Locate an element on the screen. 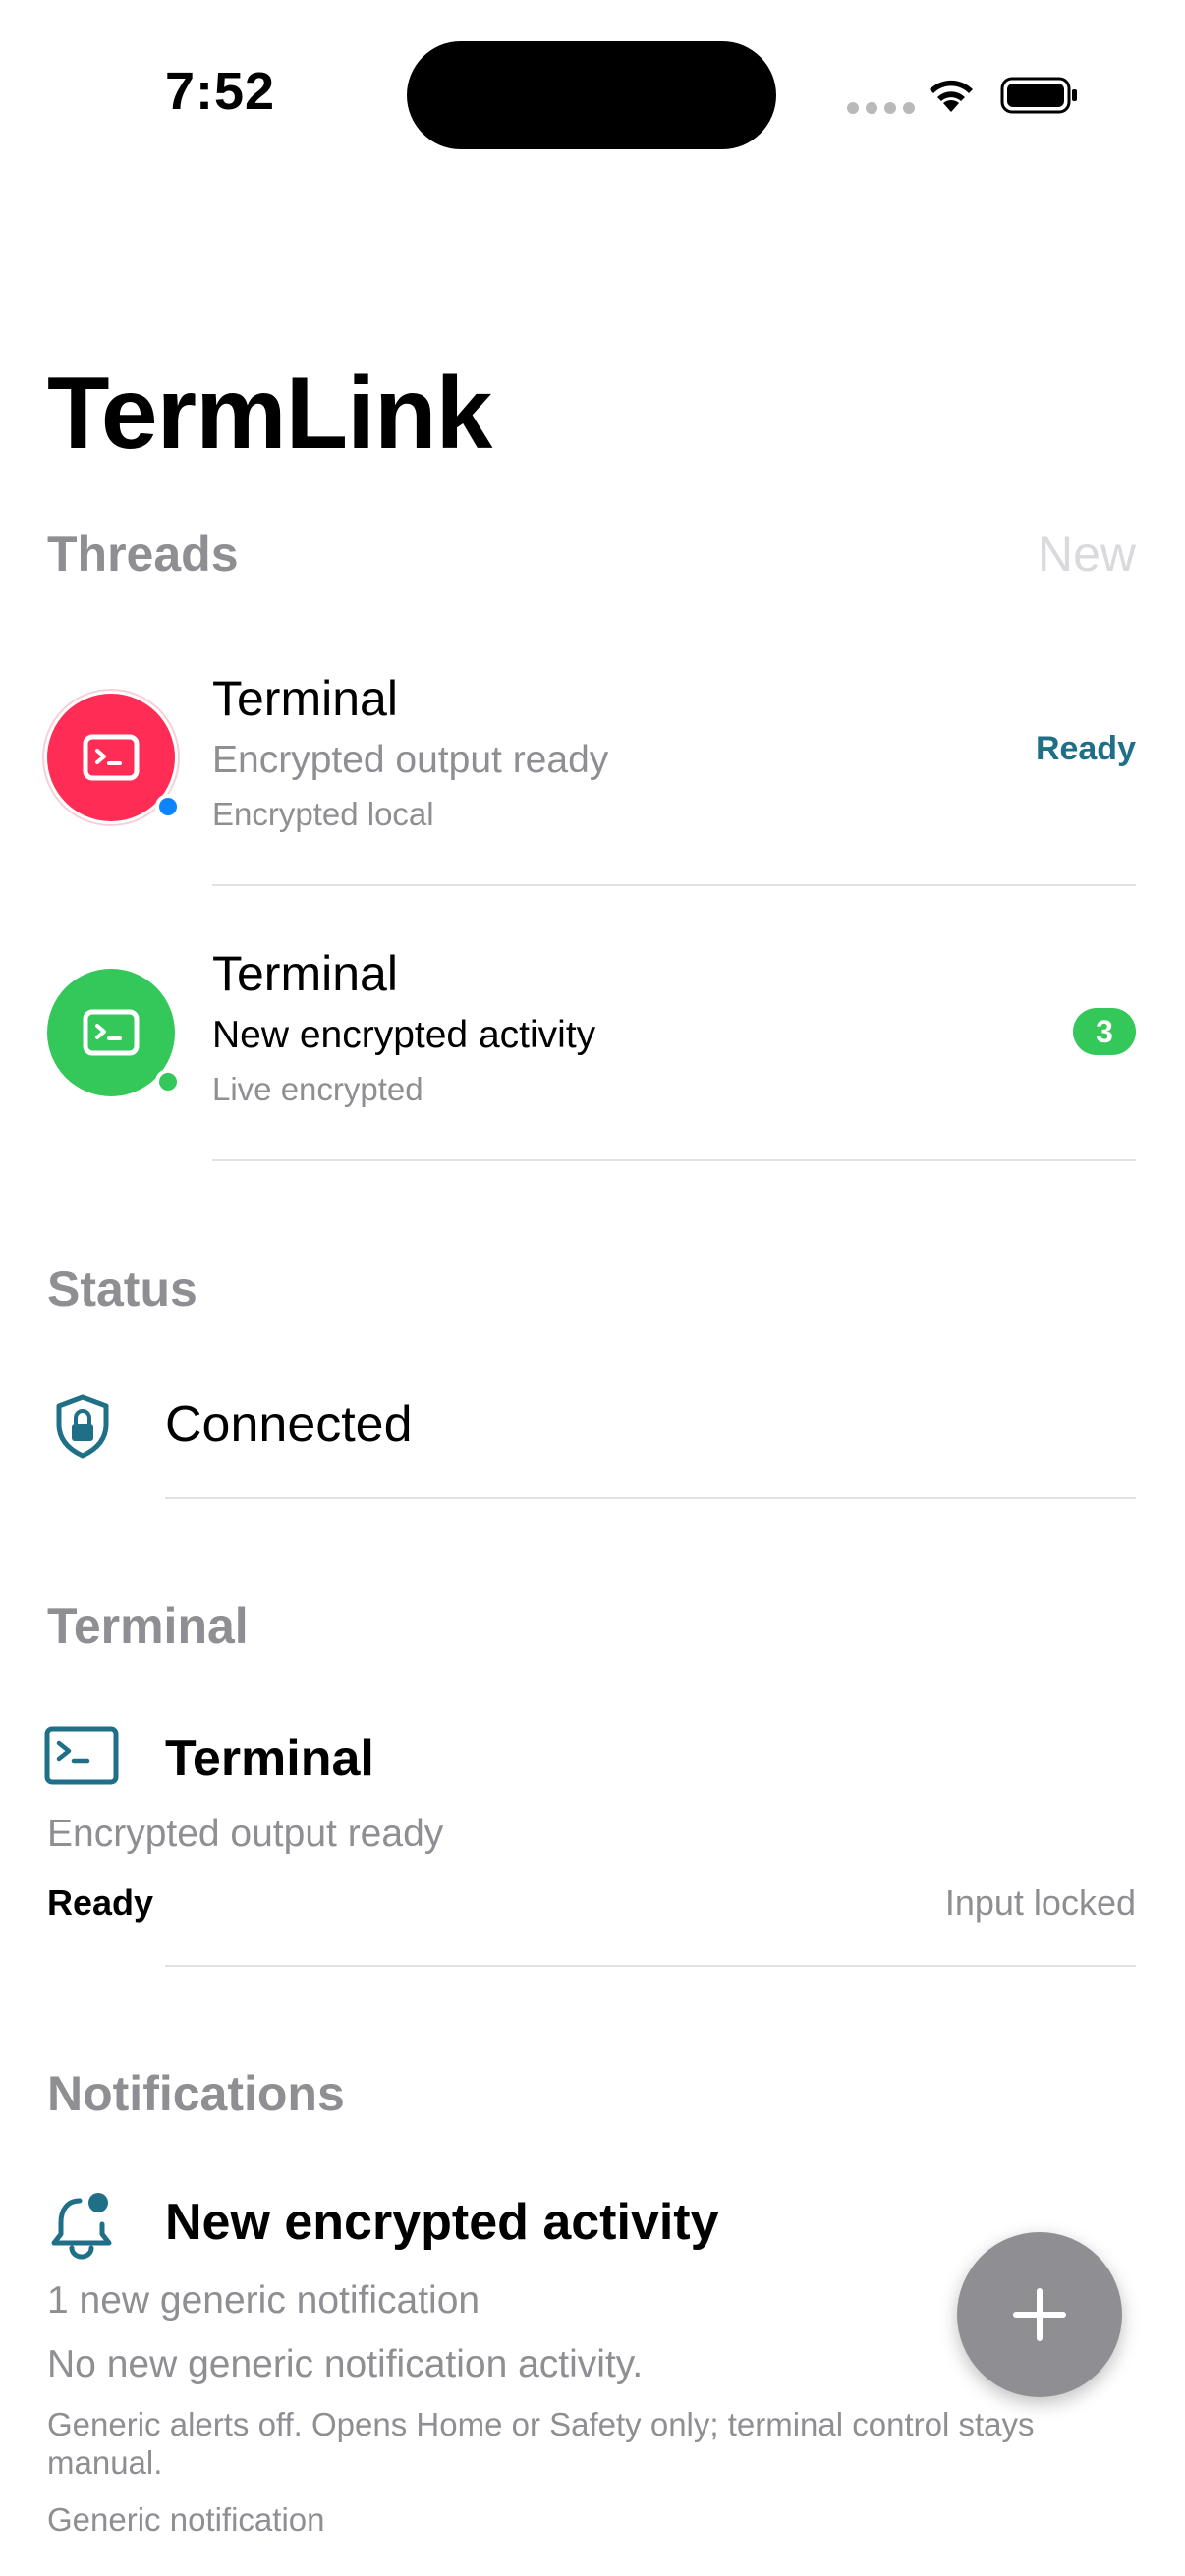 This screenshot has height=2576, width=1185. page-title: TermLink is located at coordinates (269, 414).